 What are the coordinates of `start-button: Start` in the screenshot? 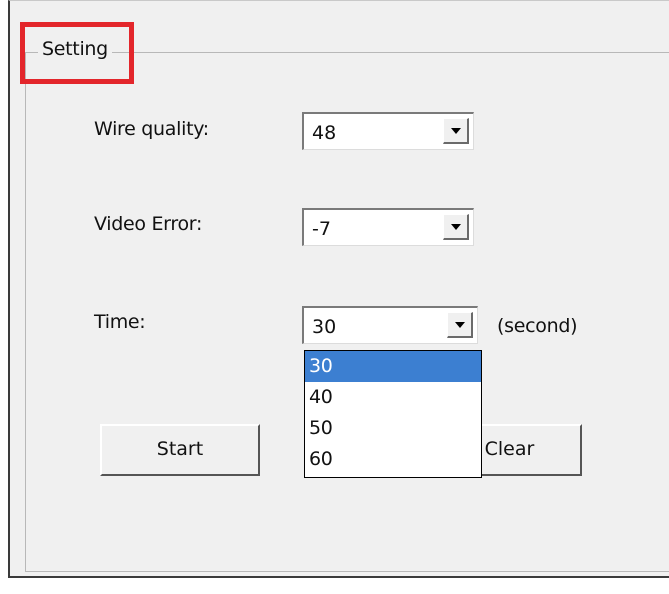 It's located at (180, 450).